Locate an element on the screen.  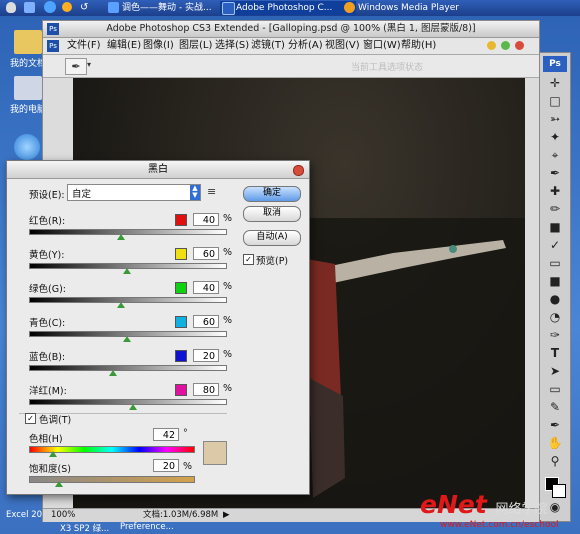
zoom-level: 100% is located at coordinates (63, 515).